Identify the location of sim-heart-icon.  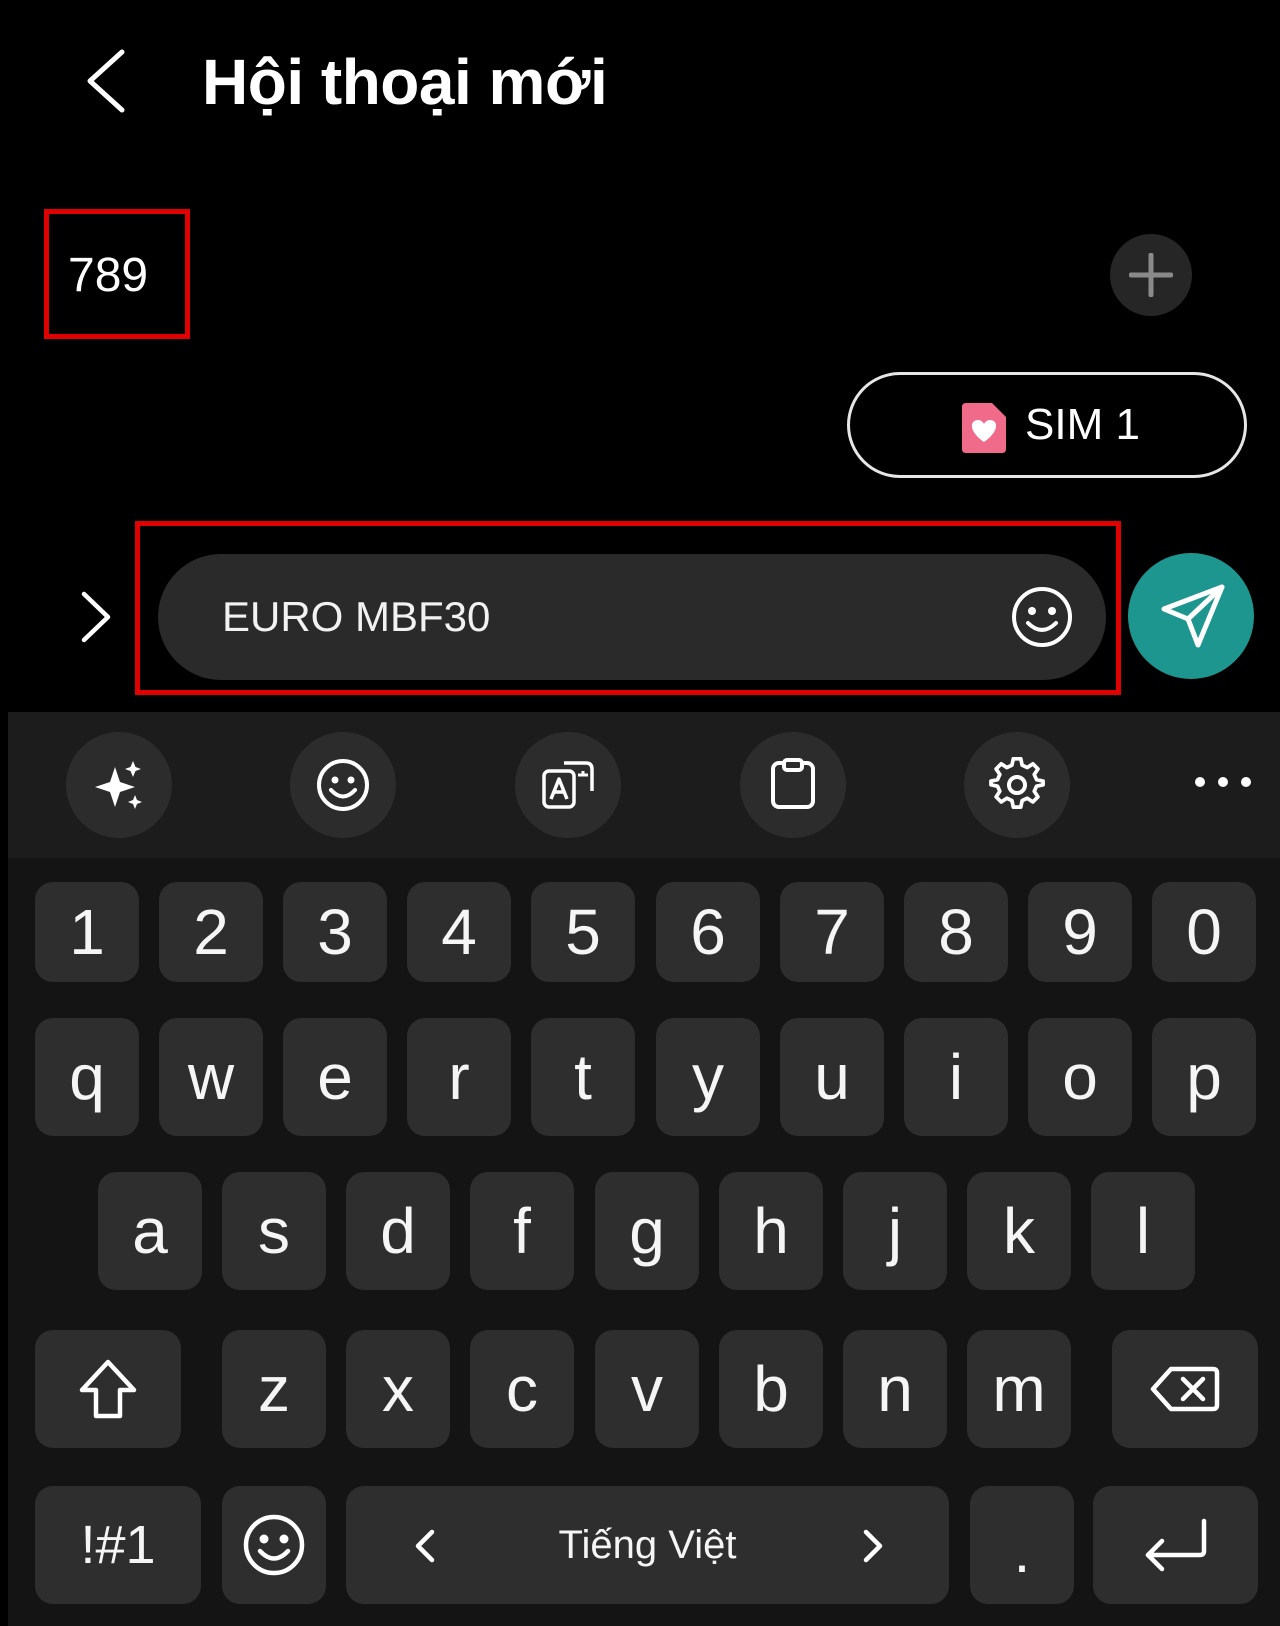
(984, 428).